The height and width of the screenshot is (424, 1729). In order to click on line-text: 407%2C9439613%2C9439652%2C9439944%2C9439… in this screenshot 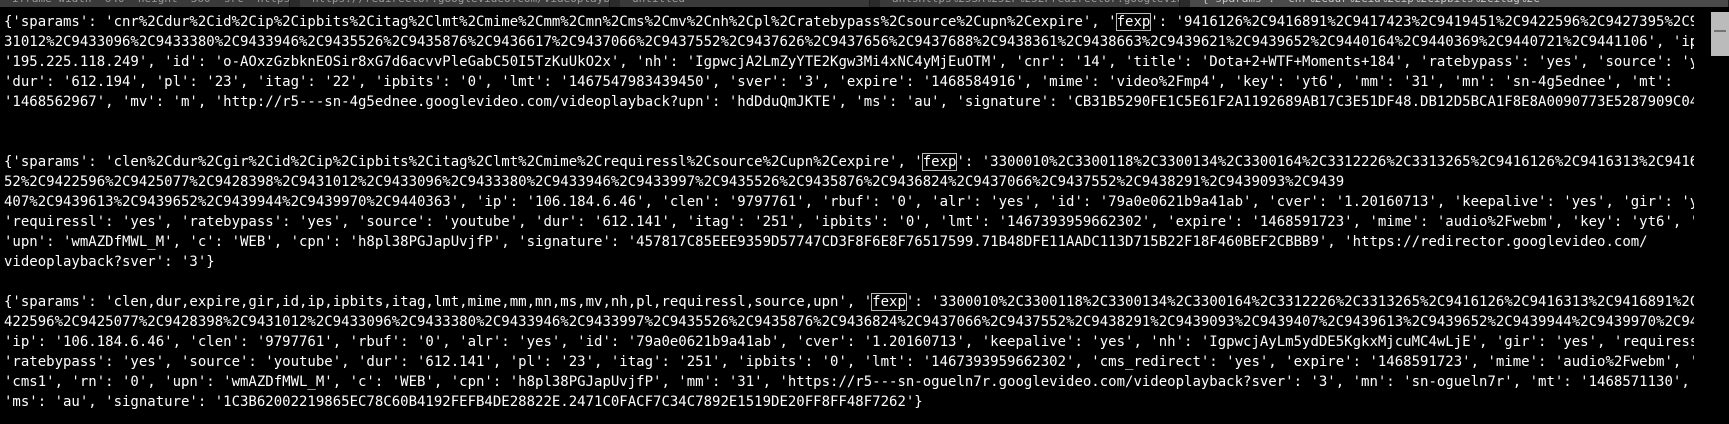, I will do `click(849, 202)`.